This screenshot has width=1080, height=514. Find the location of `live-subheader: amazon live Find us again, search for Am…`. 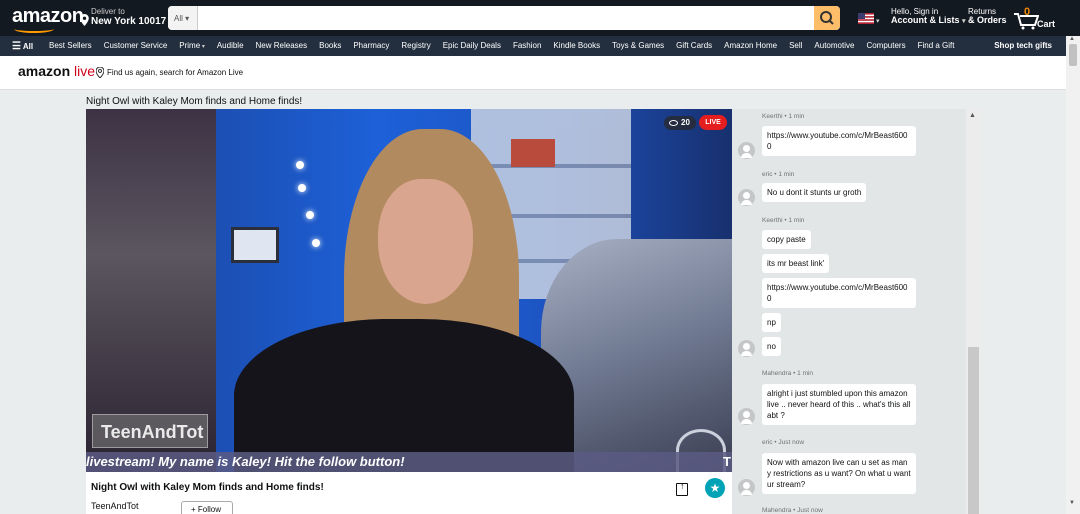

live-subheader: amazon live Find us again, search for Am… is located at coordinates (533, 73).